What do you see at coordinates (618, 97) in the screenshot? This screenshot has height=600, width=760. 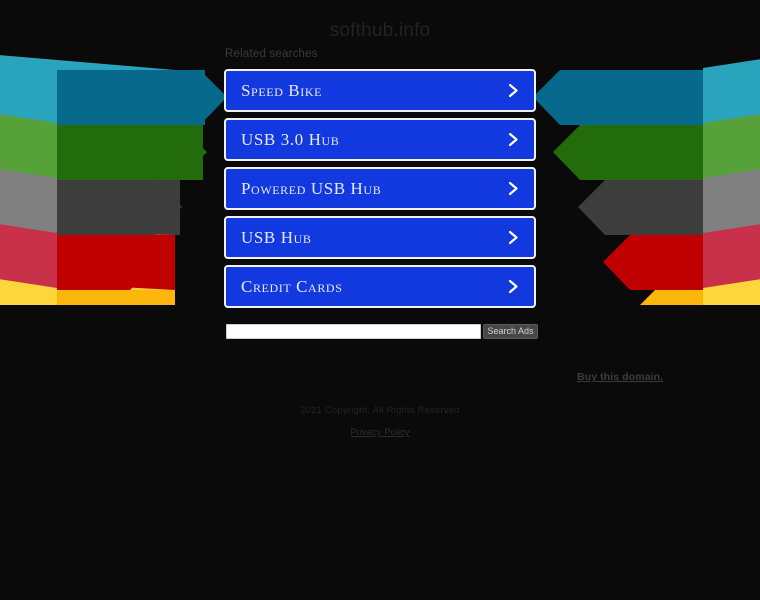 I see `chevron-head-teal-mirror` at bounding box center [618, 97].